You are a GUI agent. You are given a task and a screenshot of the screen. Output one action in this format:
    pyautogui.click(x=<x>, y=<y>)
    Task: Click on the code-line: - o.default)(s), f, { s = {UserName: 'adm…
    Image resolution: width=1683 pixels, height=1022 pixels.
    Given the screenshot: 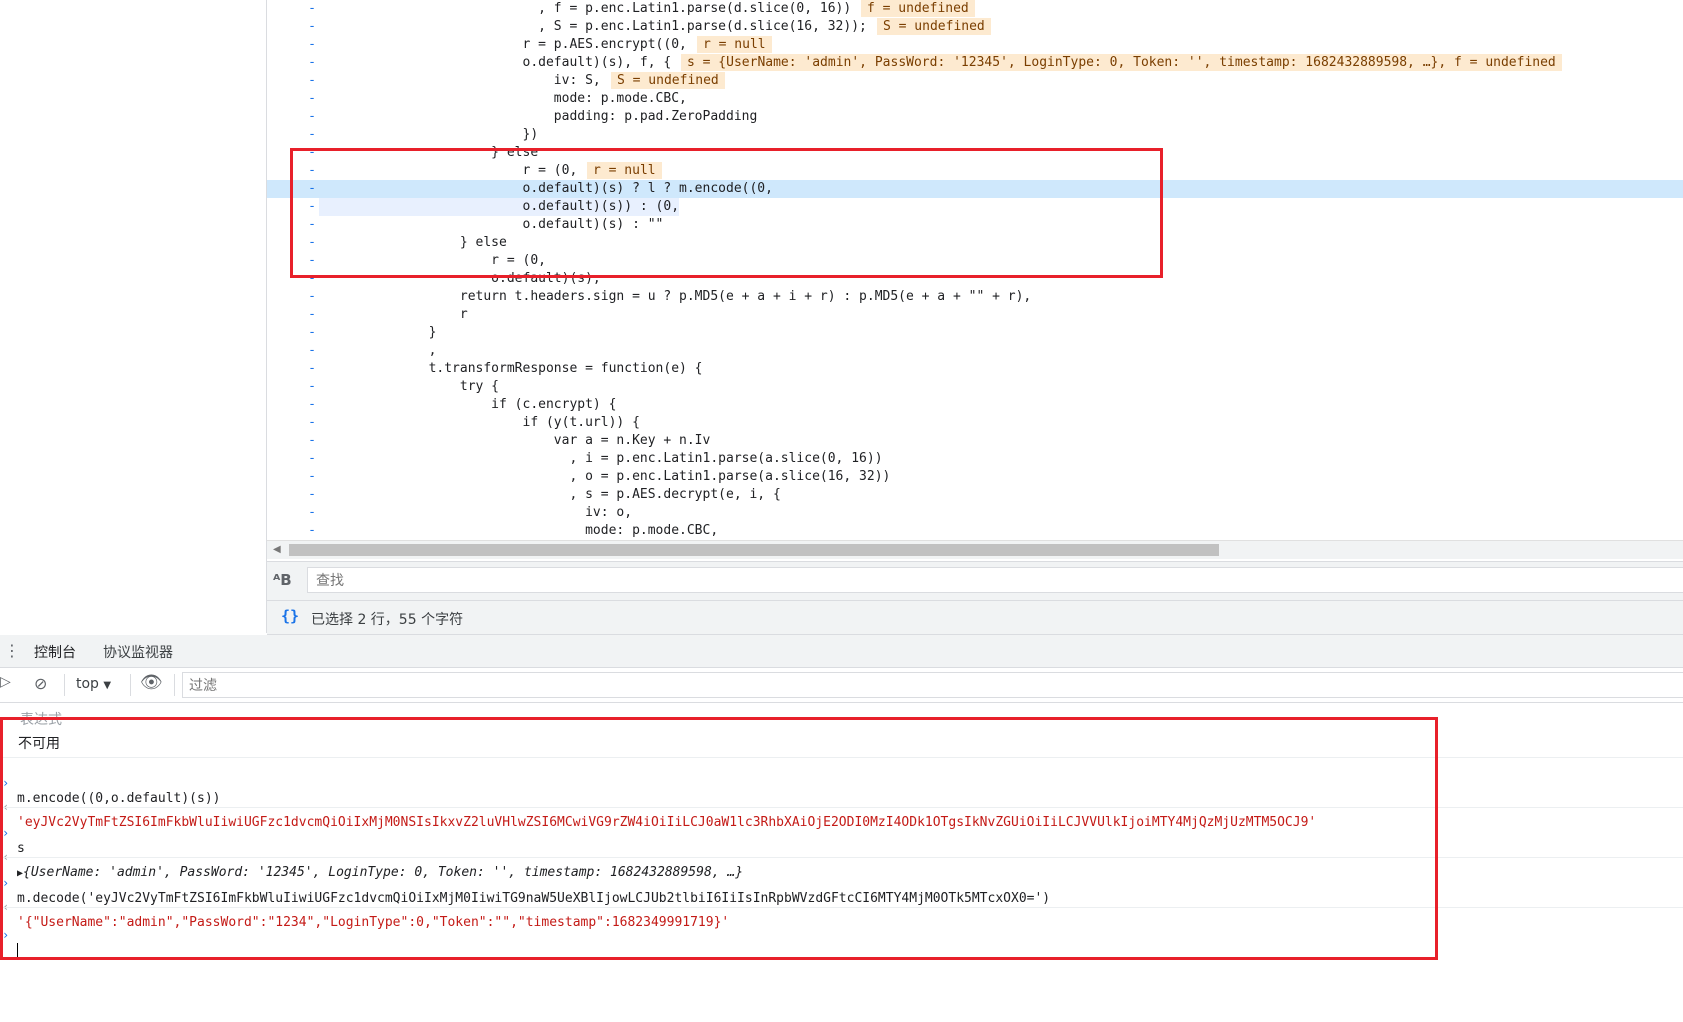 What is the action you would take?
    pyautogui.click(x=975, y=63)
    